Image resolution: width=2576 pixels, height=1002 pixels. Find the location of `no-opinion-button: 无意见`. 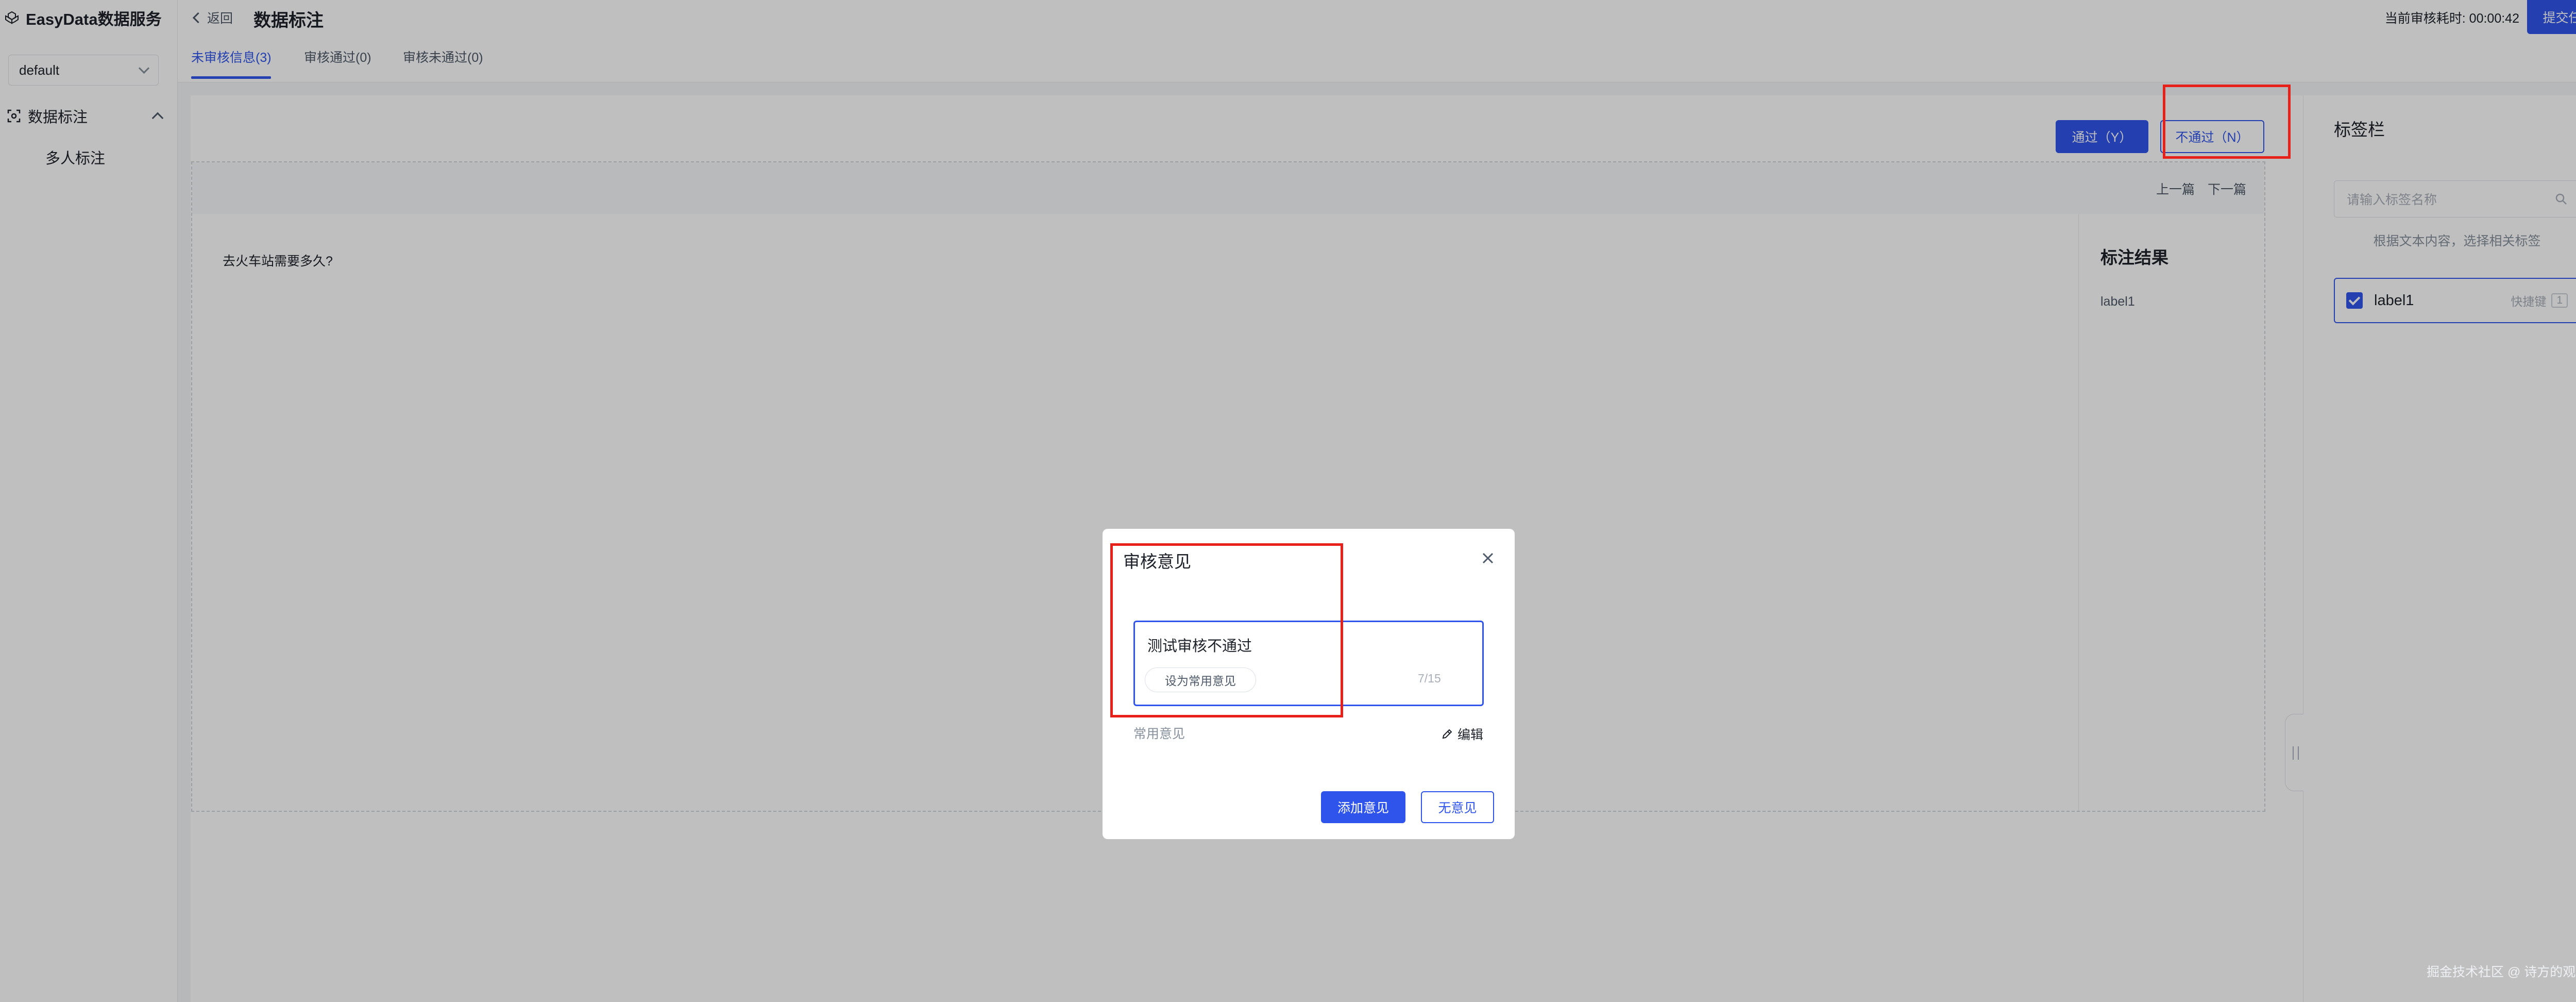

no-opinion-button: 无意见 is located at coordinates (1457, 807).